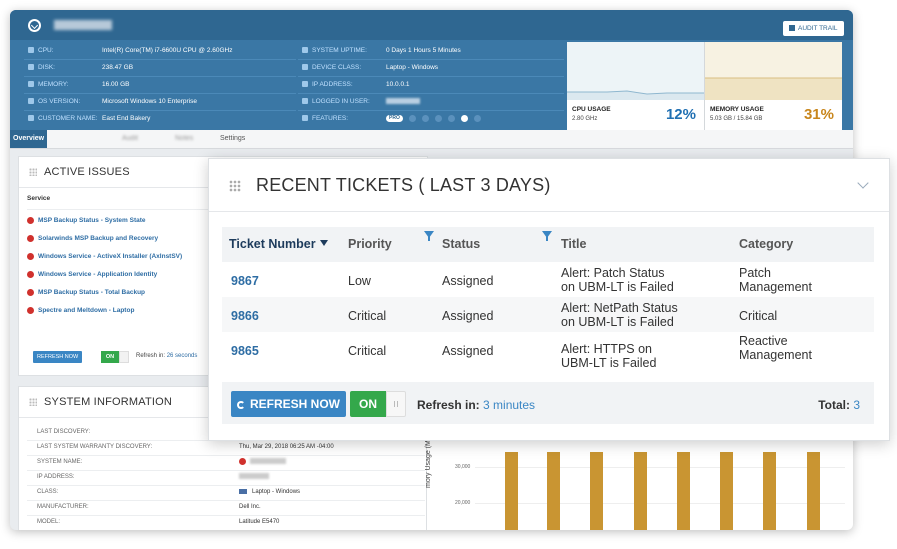  What do you see at coordinates (87, 172) in the screenshot?
I see `active-issues-title: ACTIVE ISSUES` at bounding box center [87, 172].